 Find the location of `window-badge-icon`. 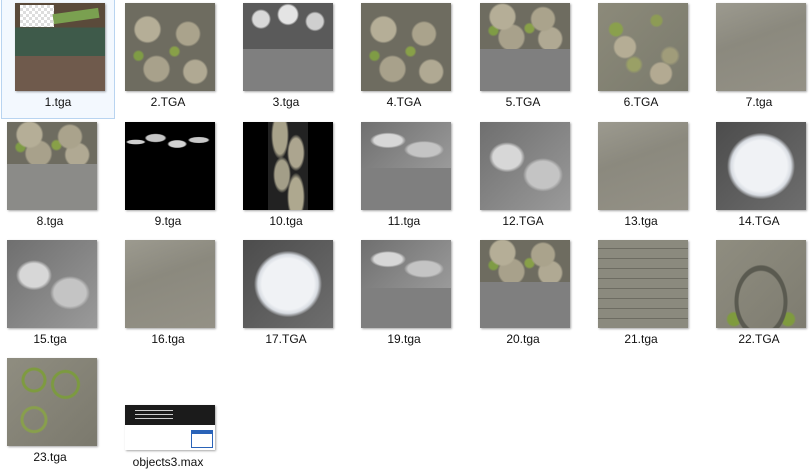

window-badge-icon is located at coordinates (202, 439).